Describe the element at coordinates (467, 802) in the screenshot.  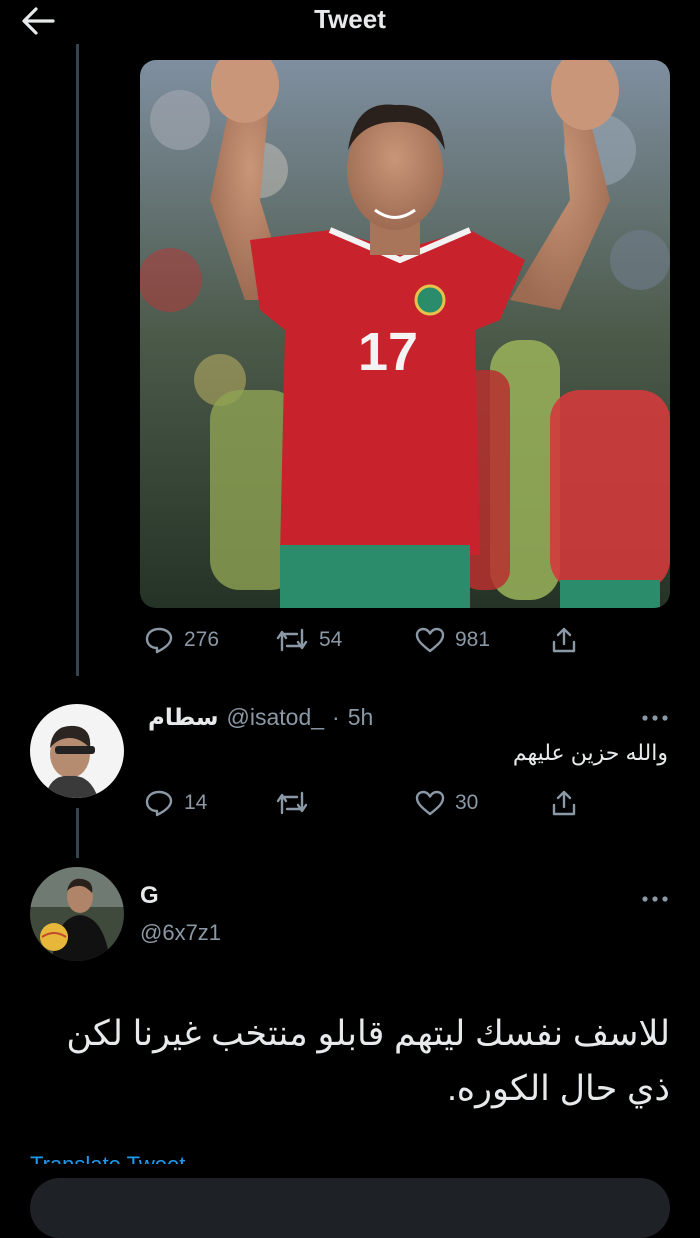
I see `like-count: 30` at that location.